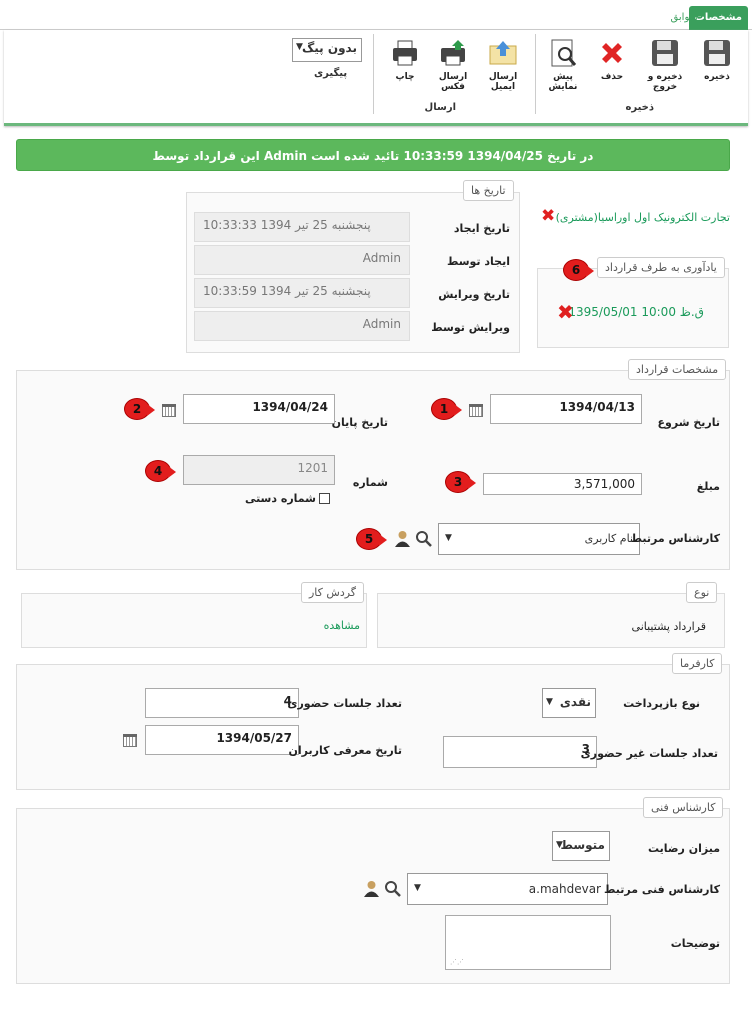 The width and height of the screenshot is (752, 1012). What do you see at coordinates (528, 942) in the screenshot?
I see `notes-textarea: ⋰⋰` at bounding box center [528, 942].